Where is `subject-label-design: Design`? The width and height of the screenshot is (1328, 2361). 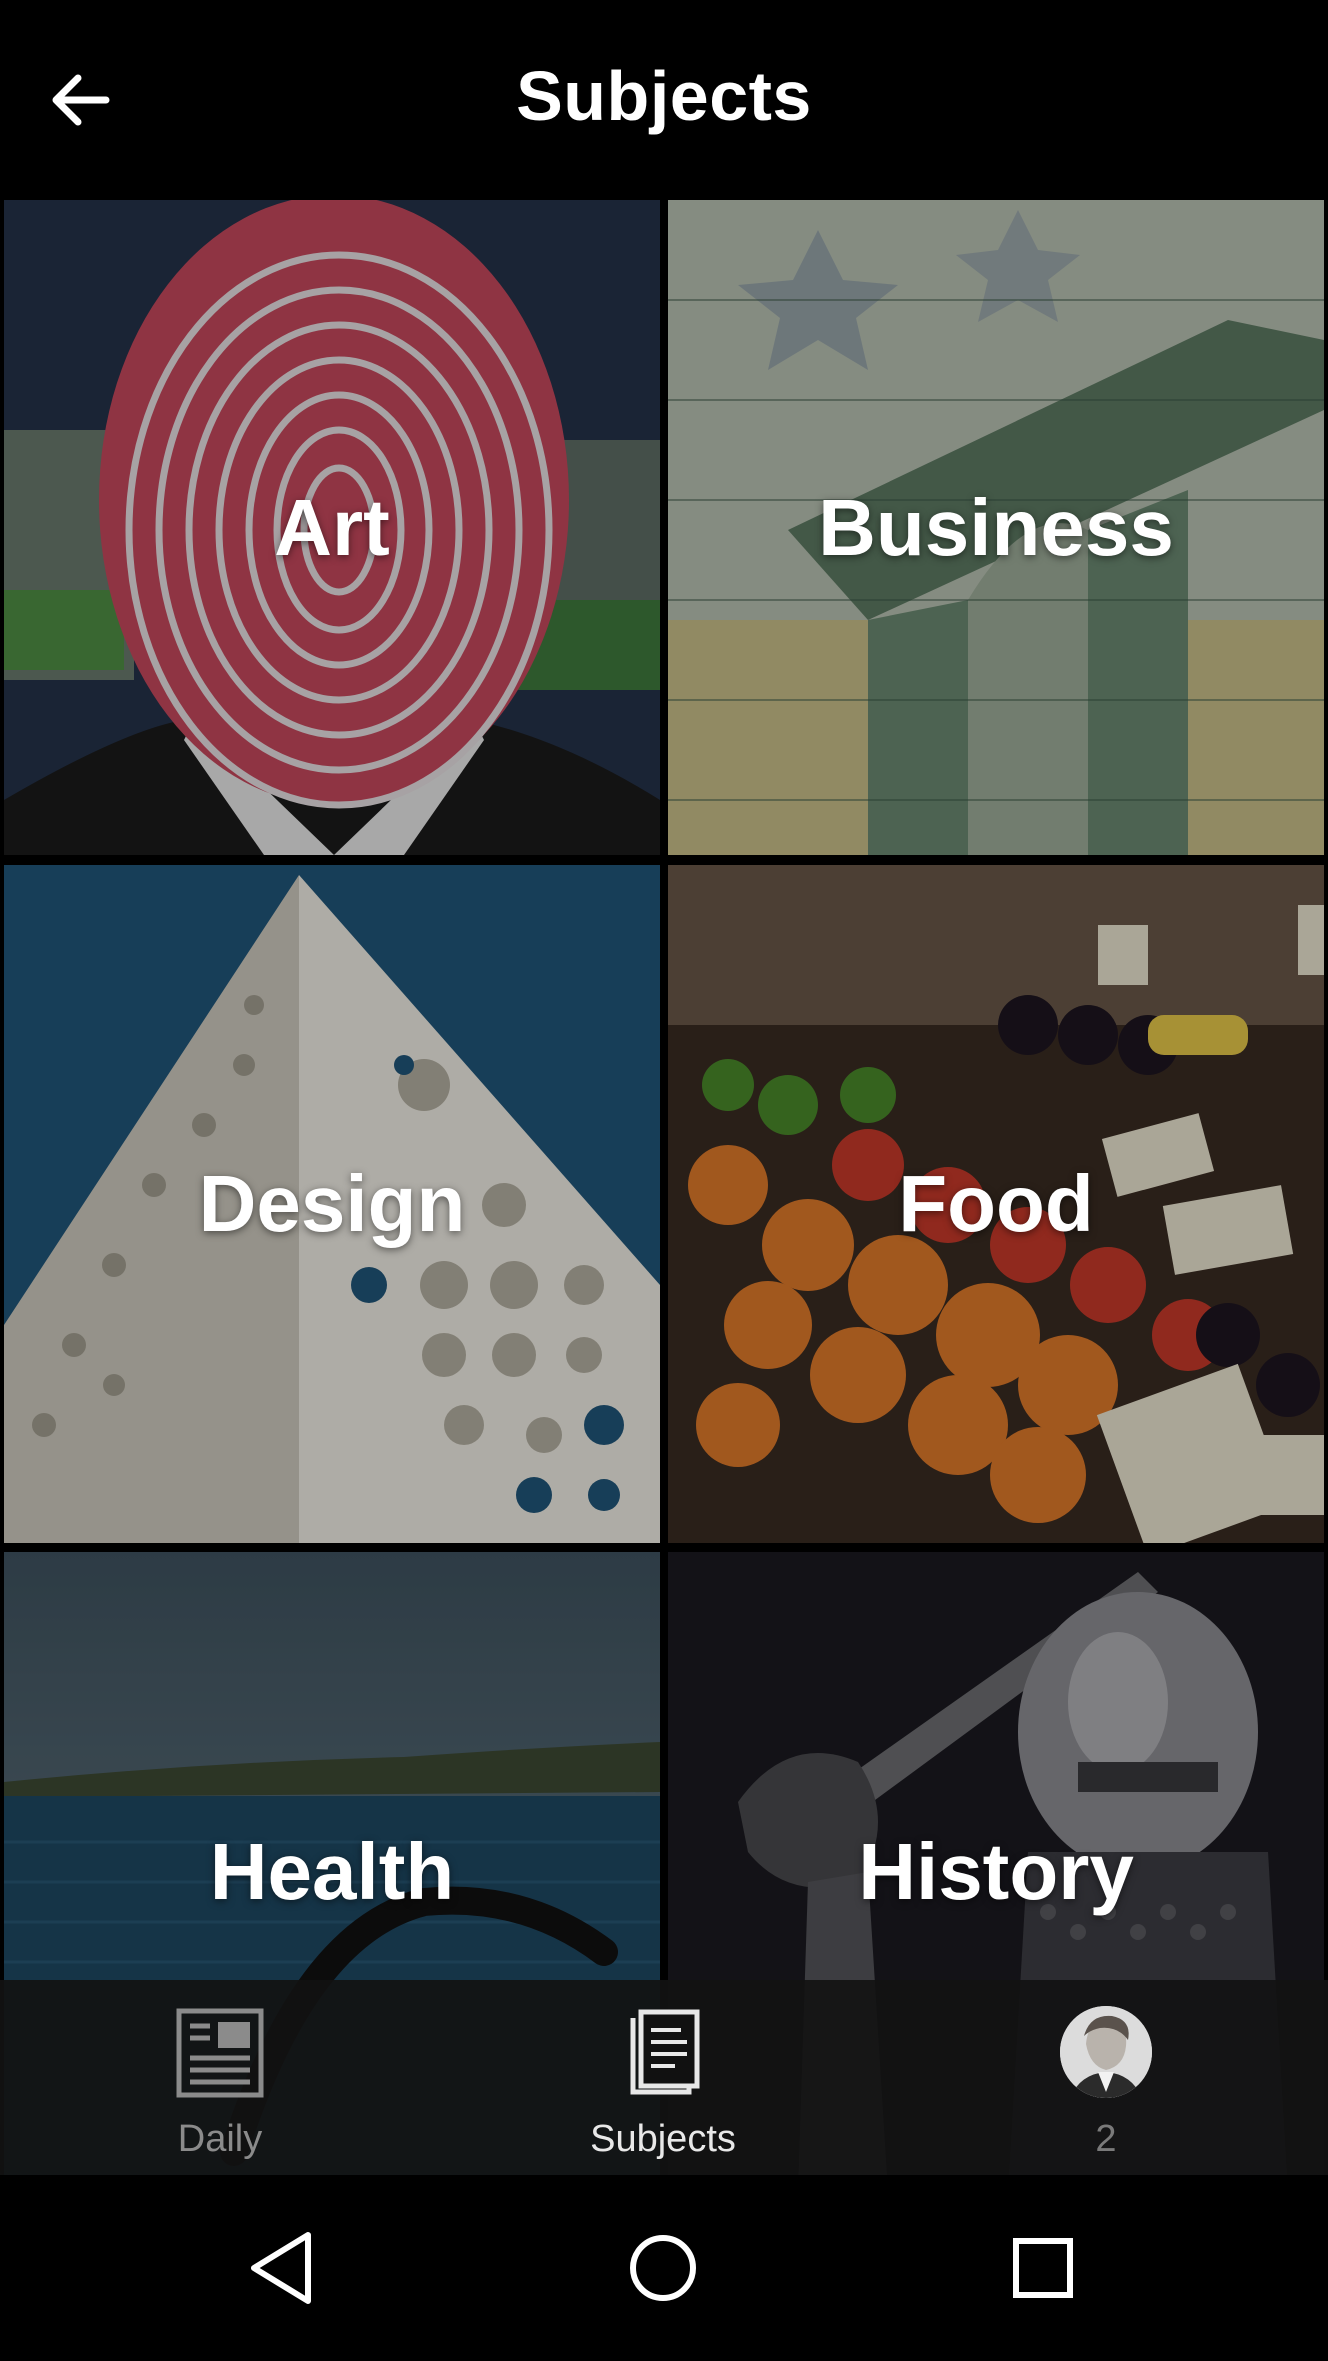 subject-label-design: Design is located at coordinates (332, 1203).